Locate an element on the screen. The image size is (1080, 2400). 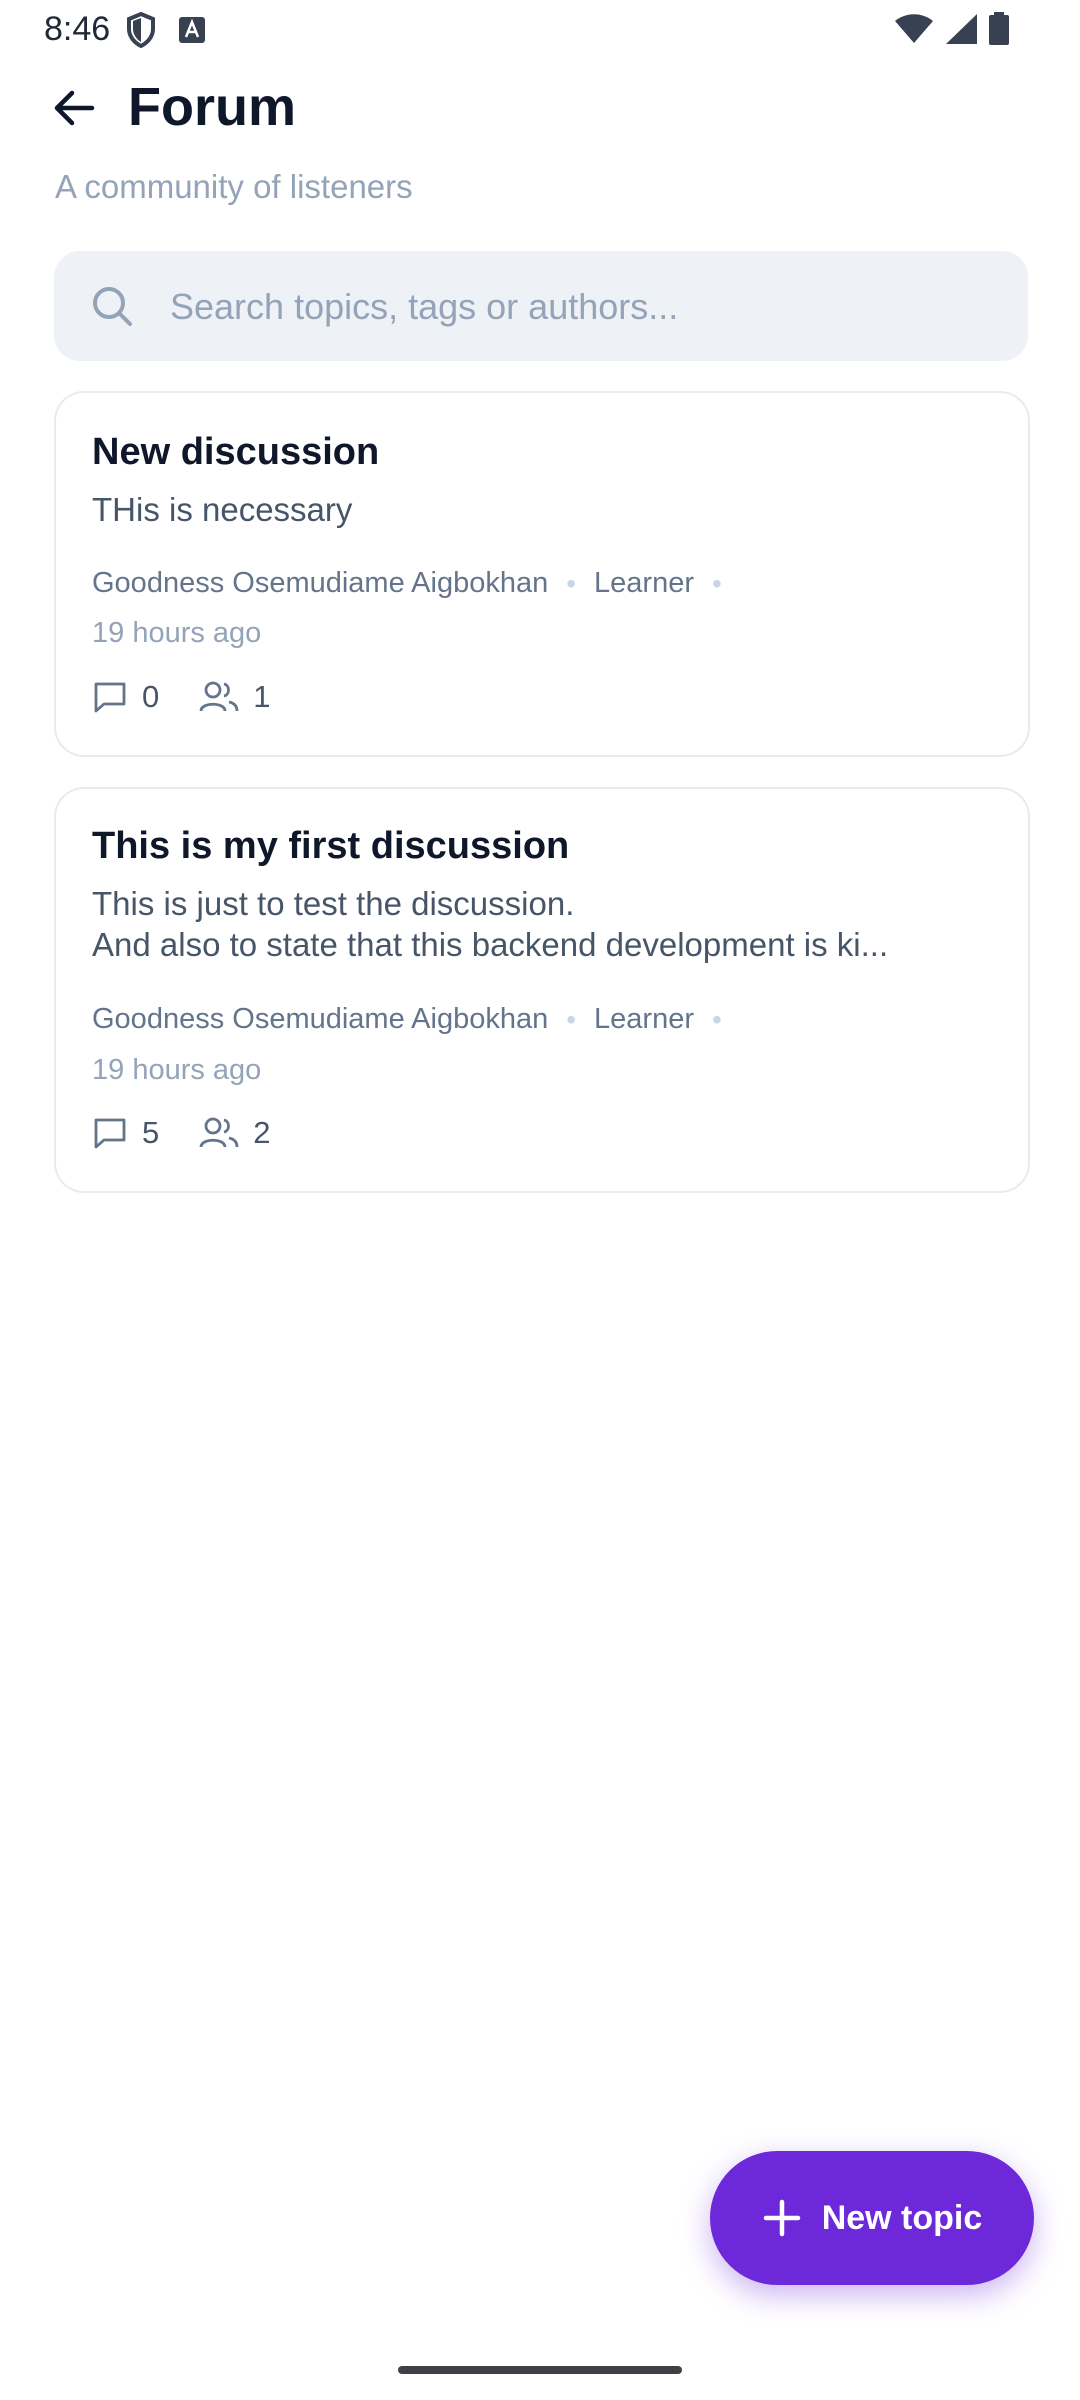
replies-count: 0 is located at coordinates (151, 696).